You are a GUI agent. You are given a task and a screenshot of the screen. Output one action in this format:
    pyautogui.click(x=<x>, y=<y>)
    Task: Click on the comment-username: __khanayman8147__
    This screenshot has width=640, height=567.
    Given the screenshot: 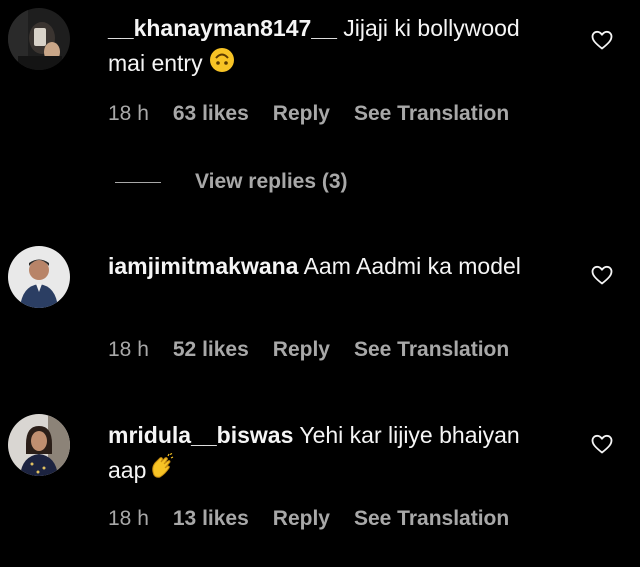 What is the action you would take?
    pyautogui.click(x=222, y=28)
    